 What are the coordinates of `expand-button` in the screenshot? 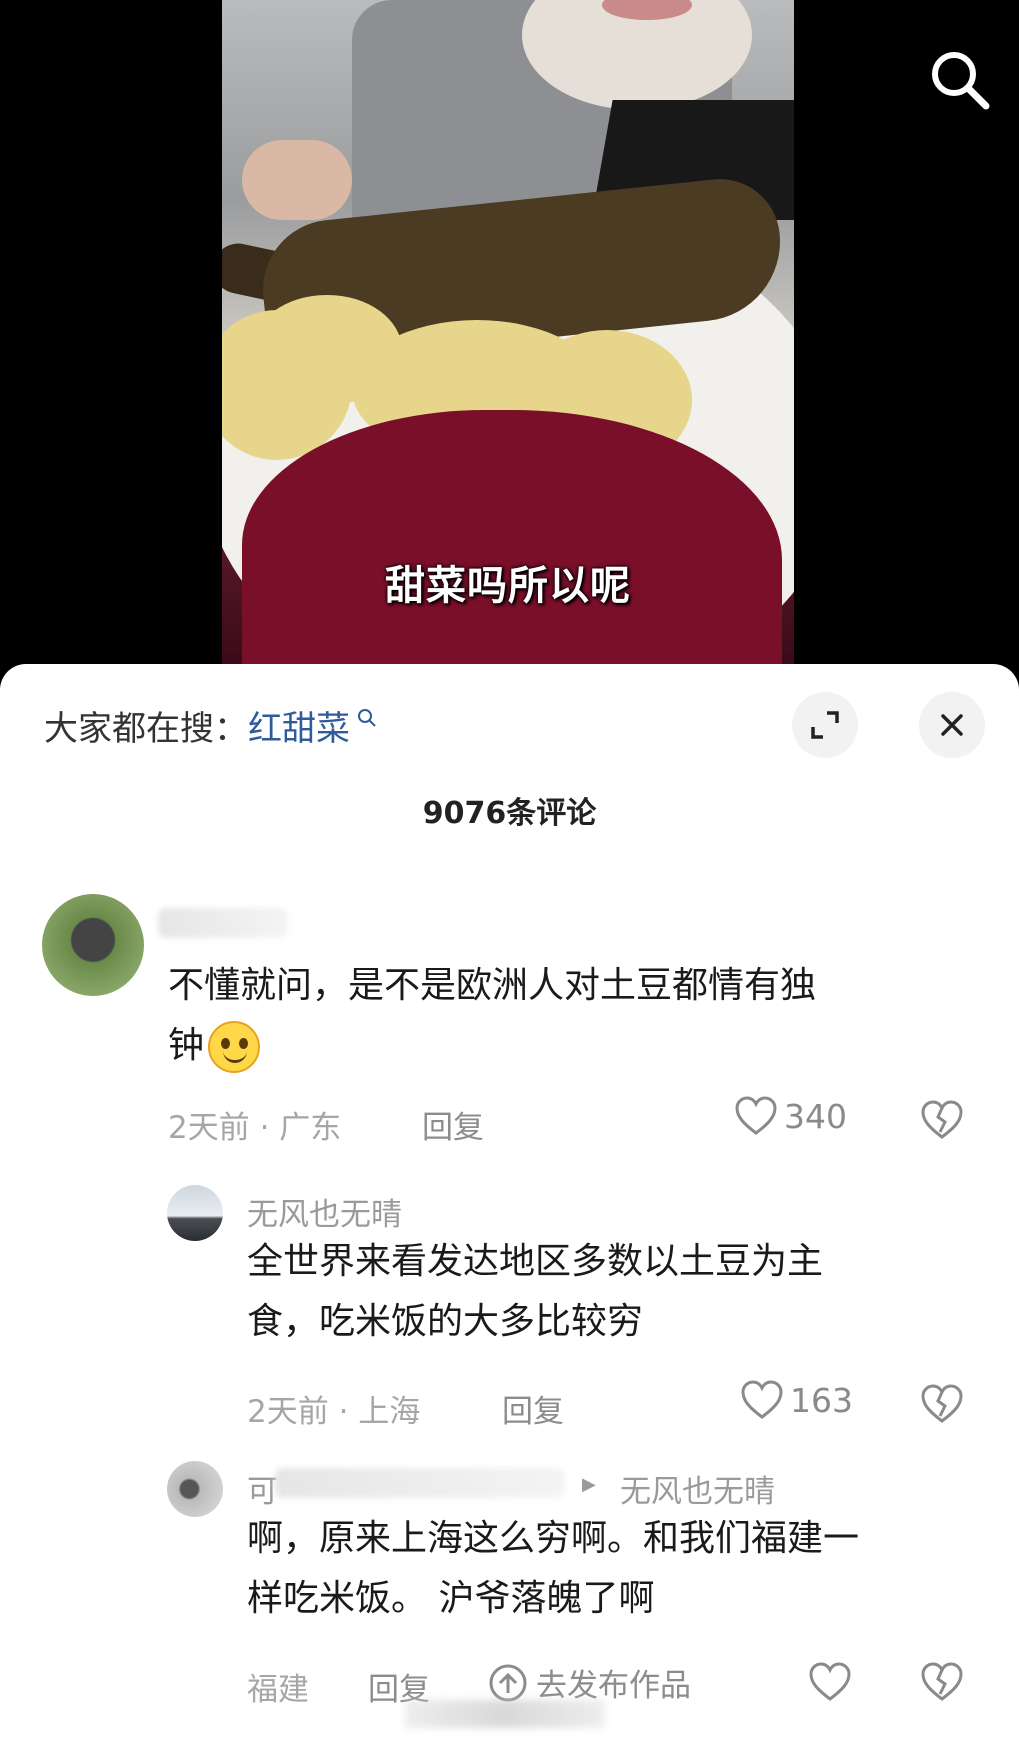 It's located at (825, 725).